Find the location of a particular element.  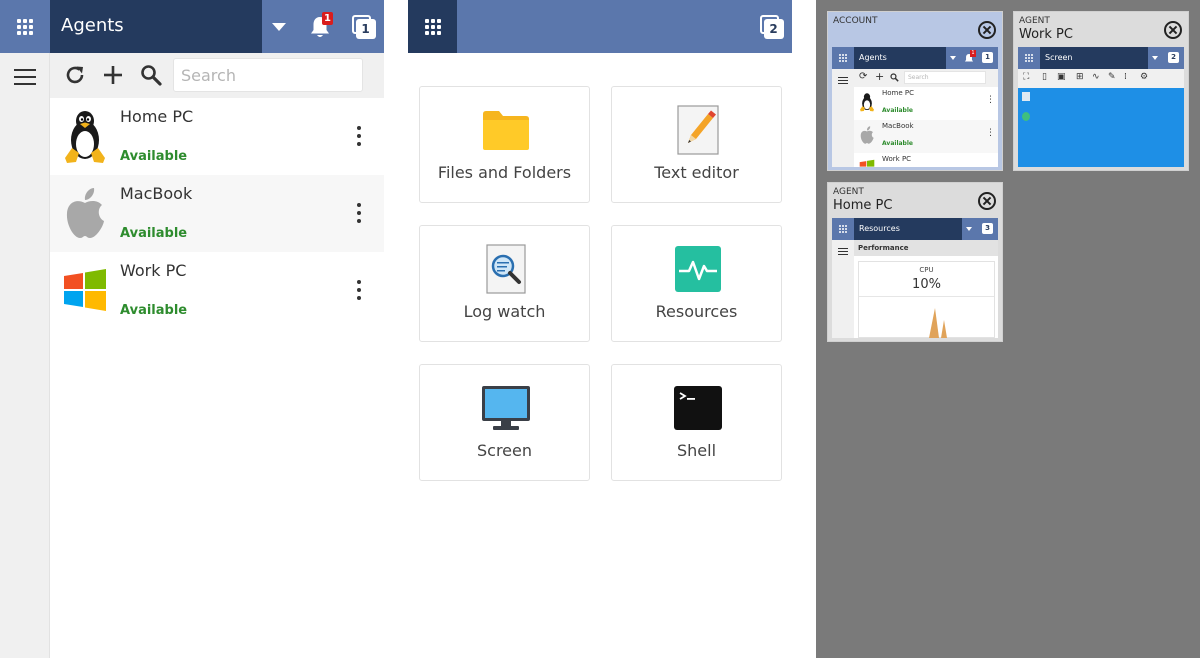

refresh-icon: ⟳ is located at coordinates (863, 76).